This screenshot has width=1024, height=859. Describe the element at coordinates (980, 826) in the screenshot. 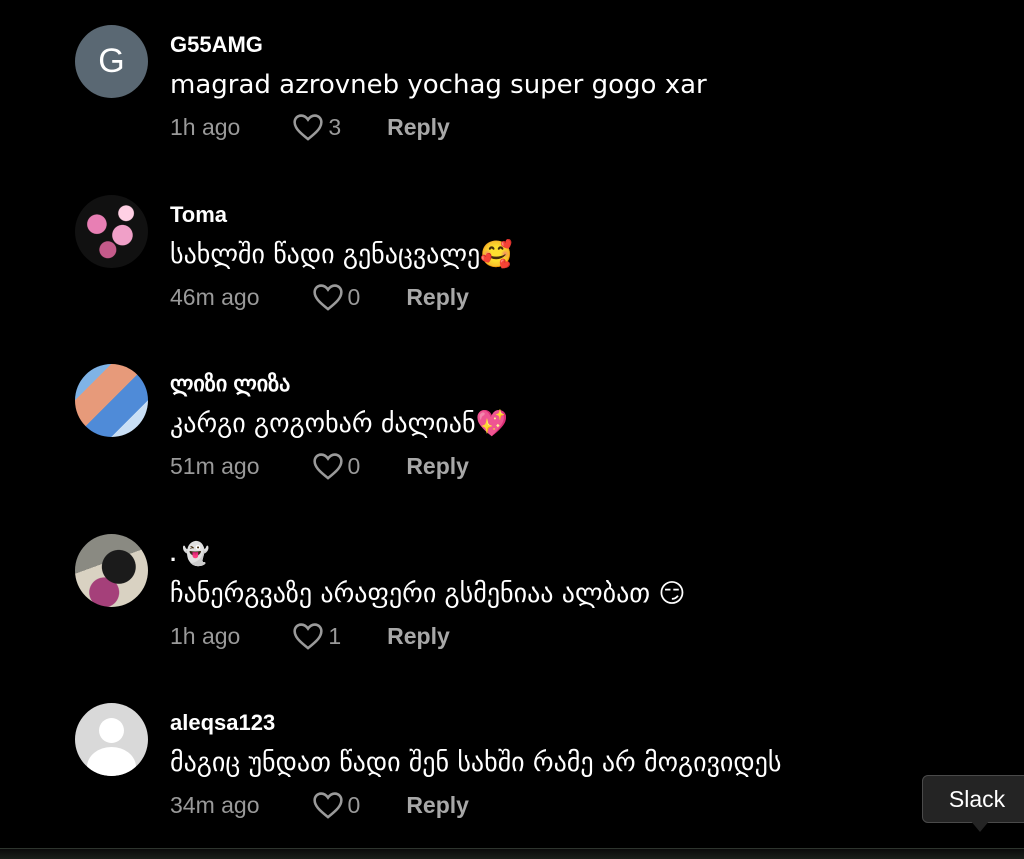

I see `tooltip-arrow` at that location.